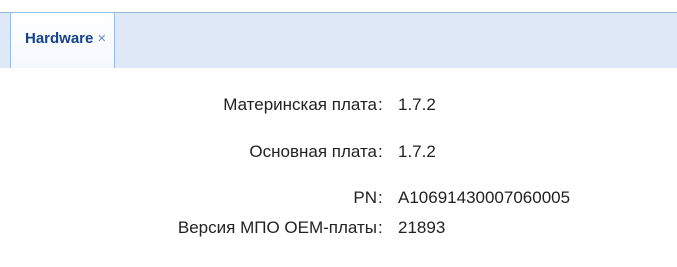  I want to click on row-label: Материнская плата, so click(300, 104).